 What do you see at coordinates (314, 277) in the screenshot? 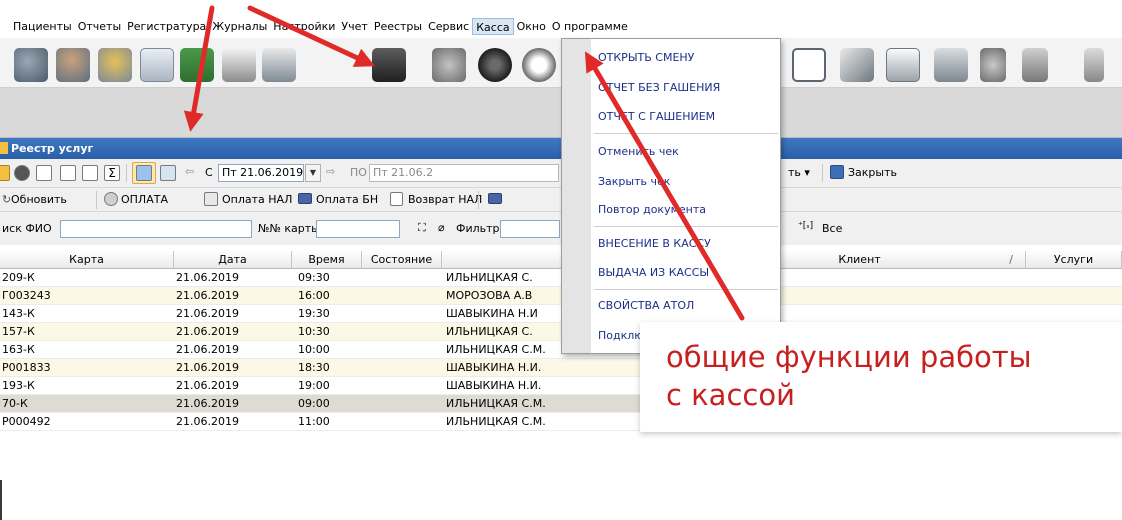
I see `cell-time: 09:30` at bounding box center [314, 277].